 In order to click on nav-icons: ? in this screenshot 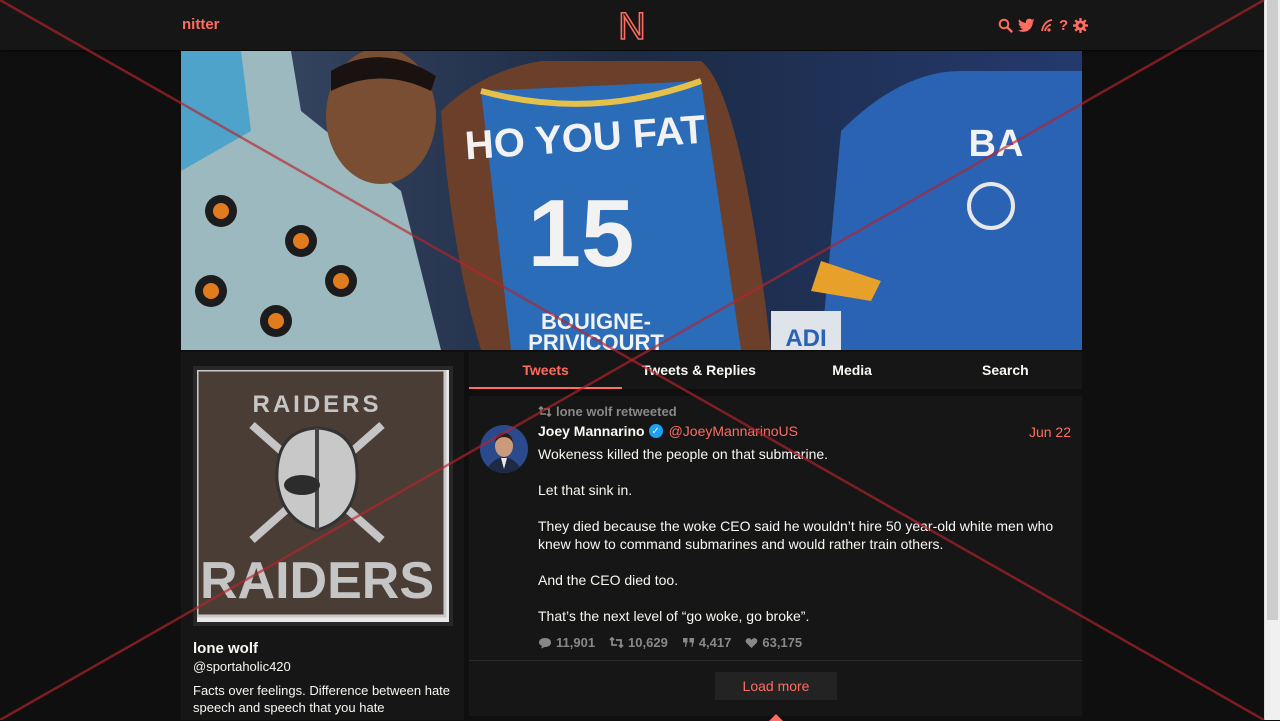, I will do `click(1043, 25)`.